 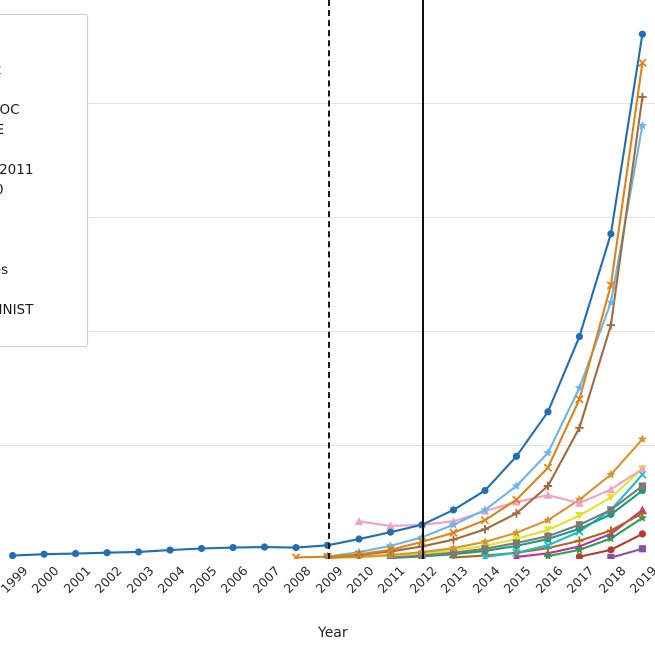 What do you see at coordinates (39, 30) in the screenshot?
I see `legend-title: Dataset` at bounding box center [39, 30].